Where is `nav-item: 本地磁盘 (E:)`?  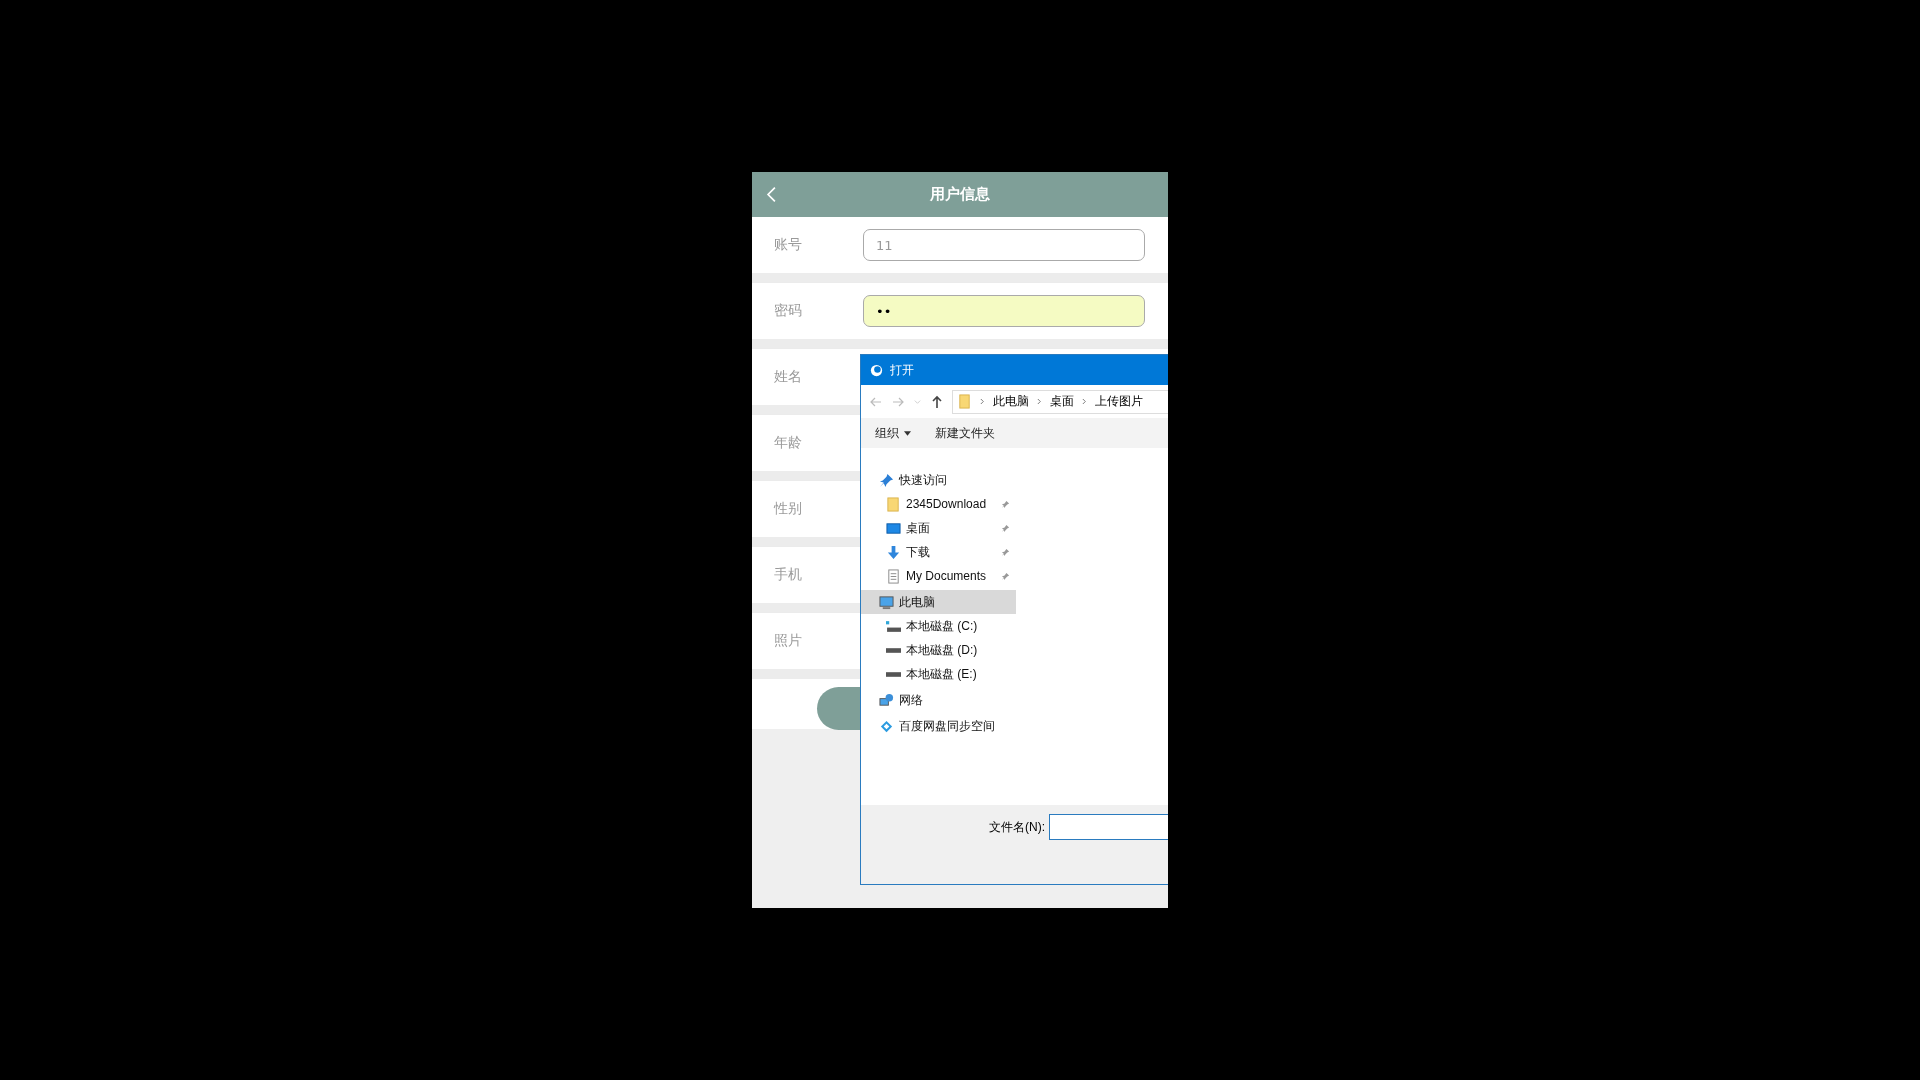 nav-item: 本地磁盘 (E:) is located at coordinates (938, 674).